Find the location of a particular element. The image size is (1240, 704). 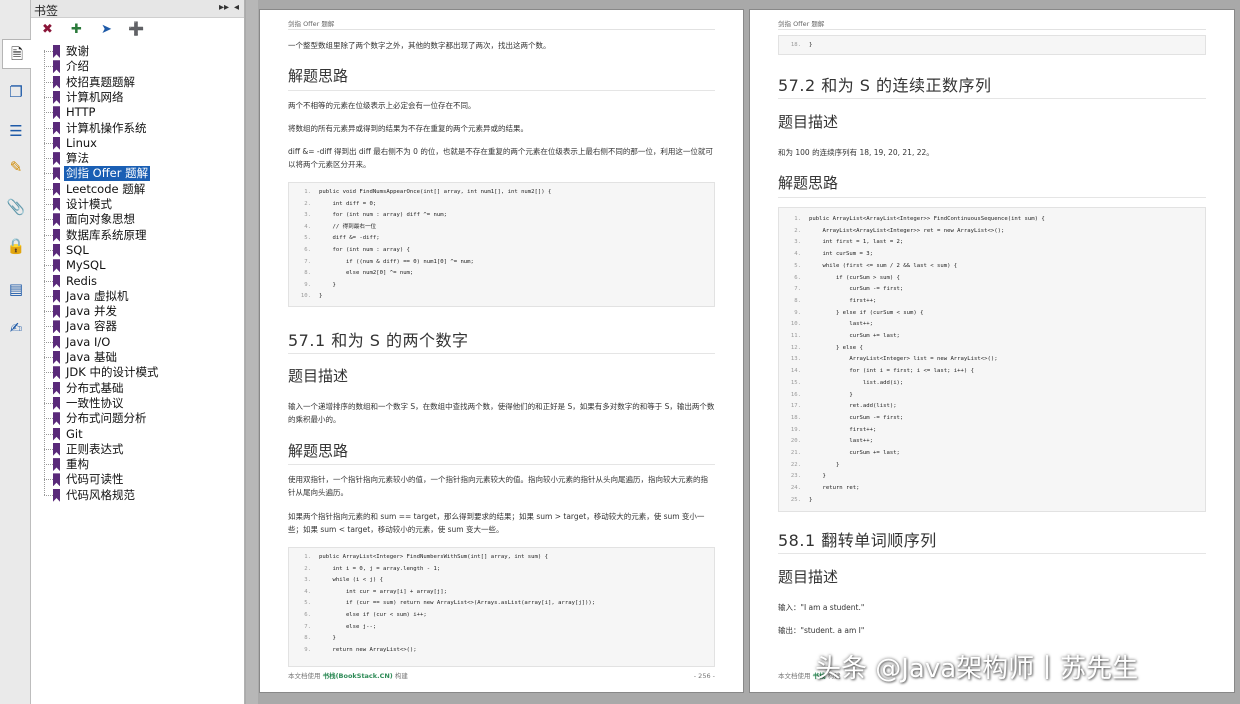

bookmark-item: Java 并发 is located at coordinates (81, 311).